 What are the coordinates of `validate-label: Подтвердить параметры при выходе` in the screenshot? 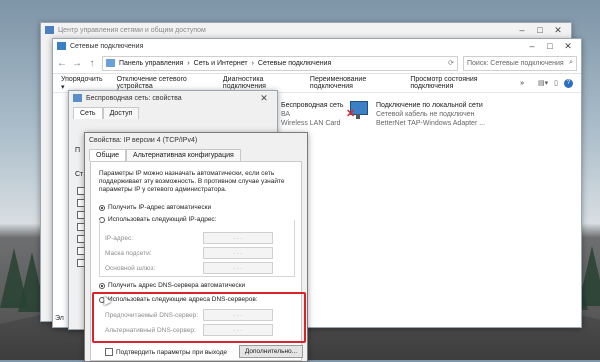 It's located at (172, 352).